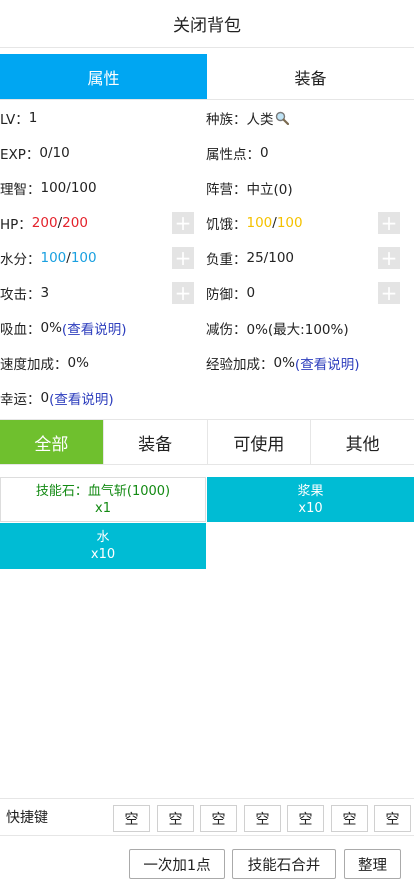 Image resolution: width=414 pixels, height=887 pixels. I want to click on stat-hunger: 饥饿： 100/100, so click(254, 223).